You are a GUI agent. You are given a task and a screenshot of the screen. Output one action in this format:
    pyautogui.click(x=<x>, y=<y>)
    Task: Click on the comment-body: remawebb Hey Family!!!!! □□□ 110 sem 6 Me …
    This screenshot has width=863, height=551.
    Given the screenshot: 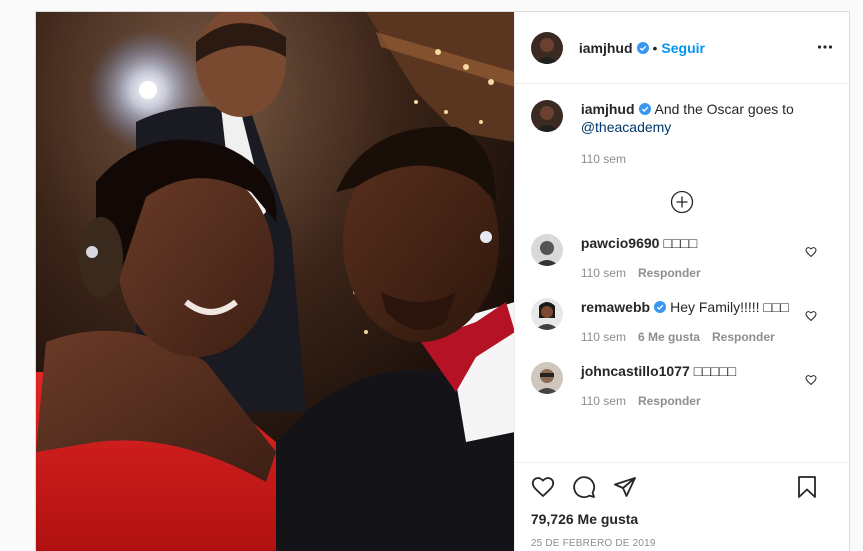 What is the action you would take?
    pyautogui.click(x=685, y=322)
    